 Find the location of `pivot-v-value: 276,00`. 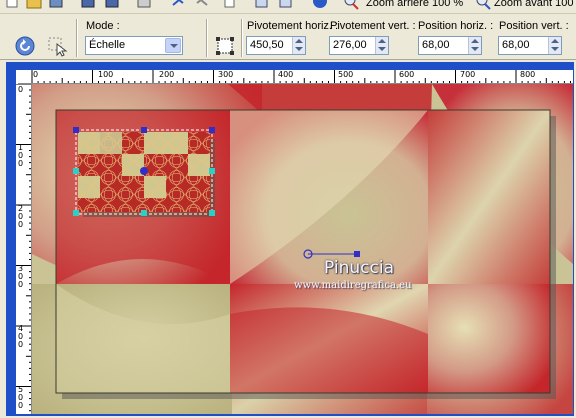

pivot-v-value: 276,00 is located at coordinates (350, 45).